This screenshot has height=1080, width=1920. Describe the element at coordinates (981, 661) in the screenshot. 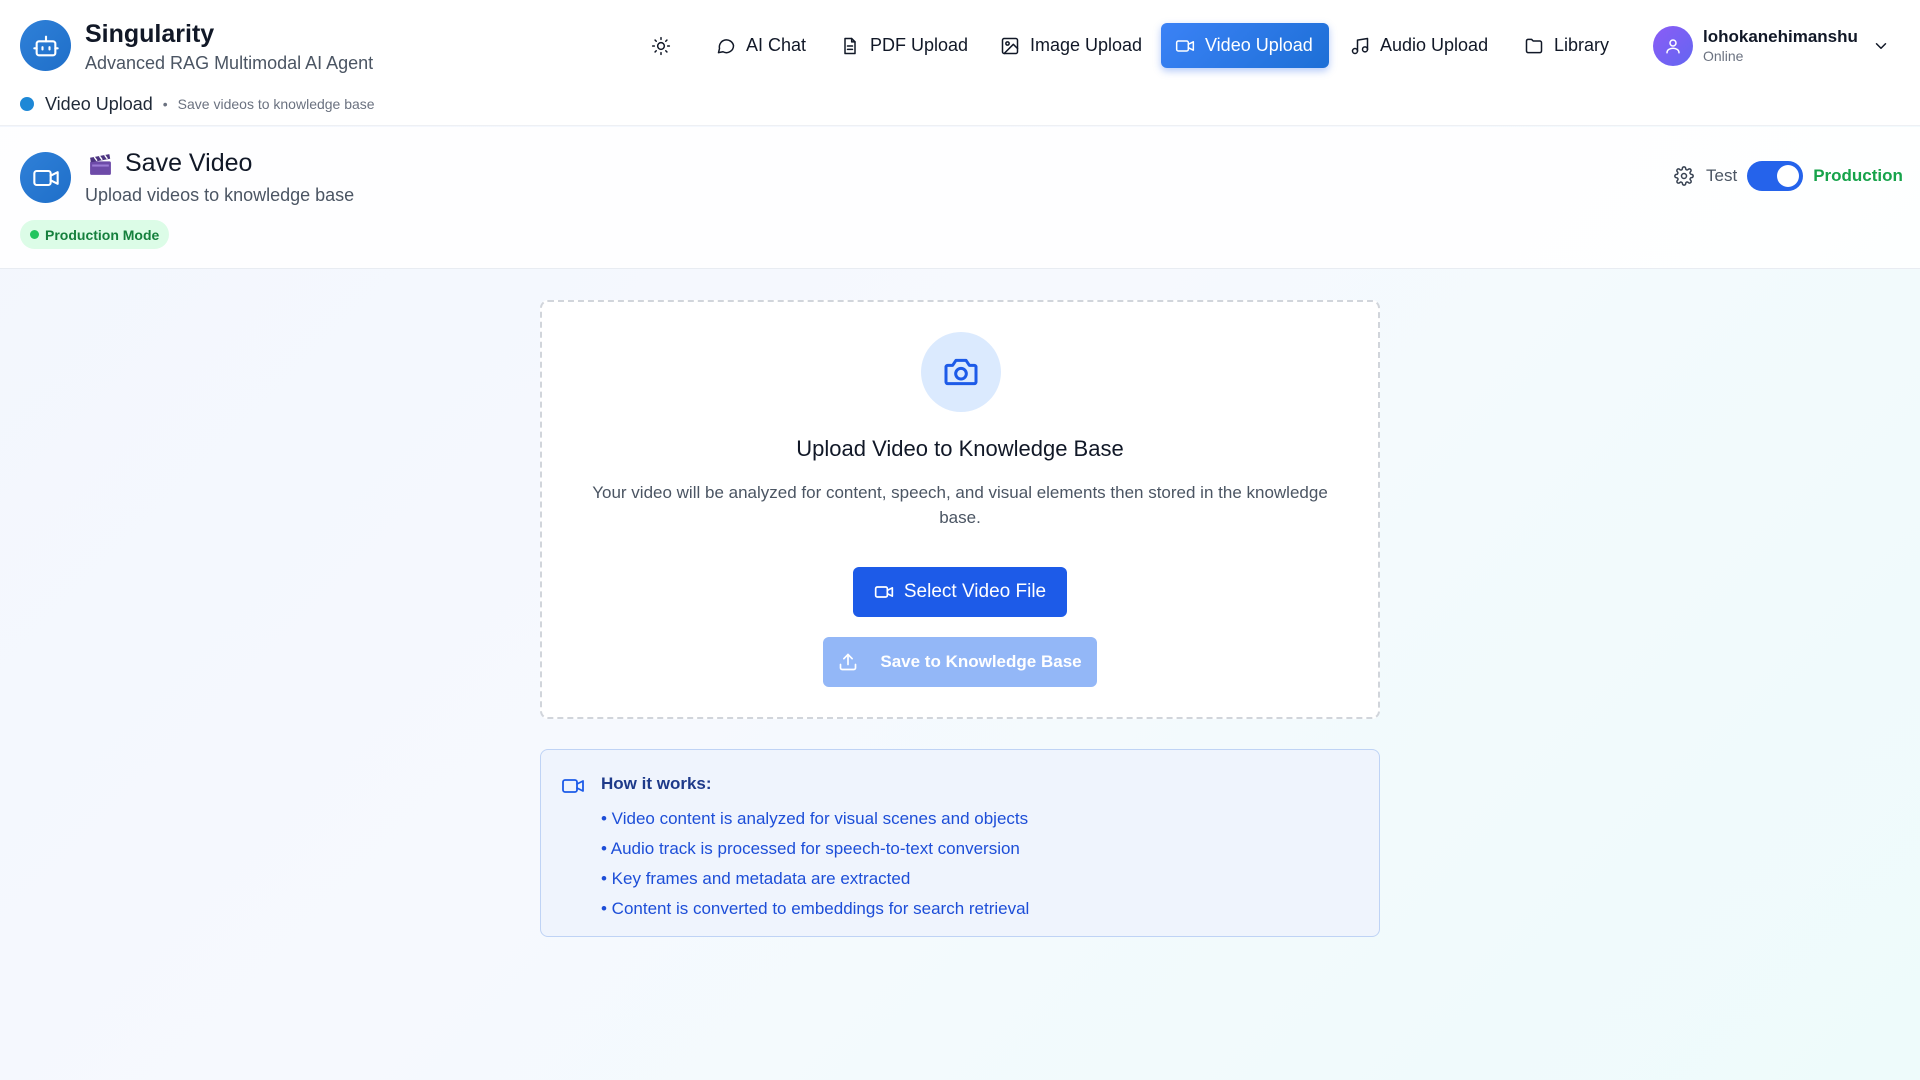

I see `save-to-knowledge-base-label: Save to Knowledge Base` at that location.